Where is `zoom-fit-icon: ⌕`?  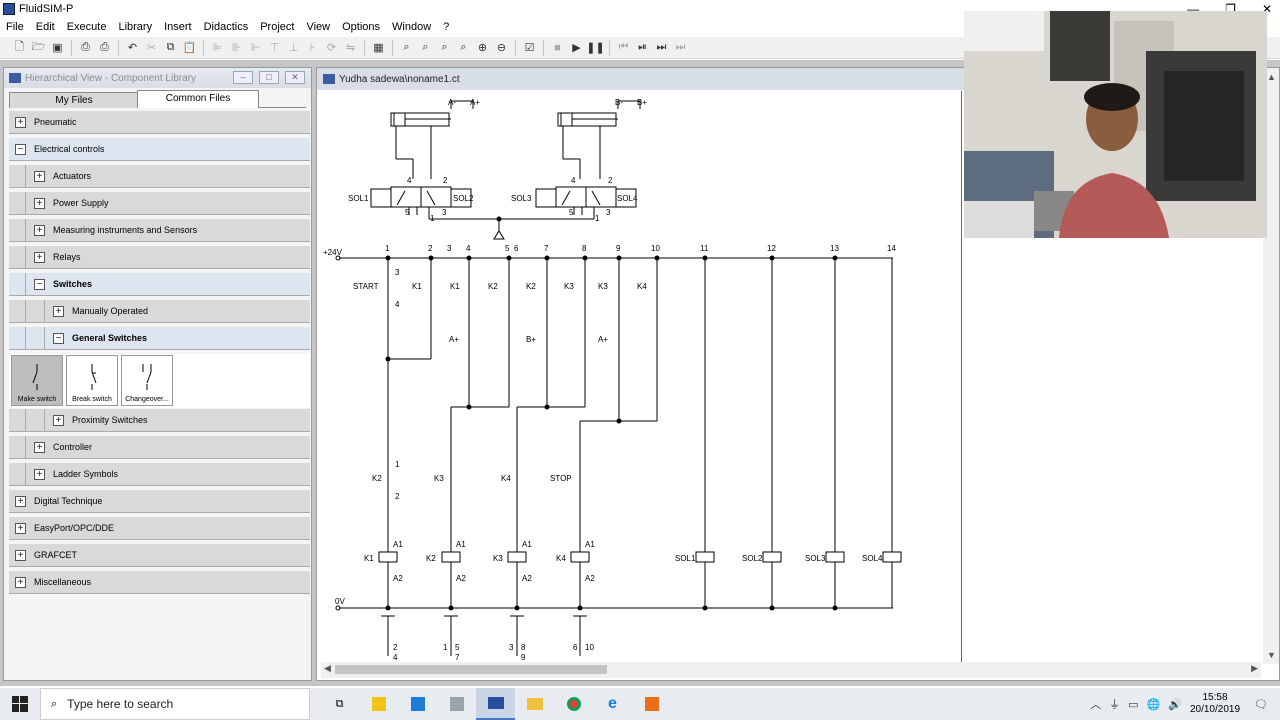 zoom-fit-icon: ⌕ is located at coordinates (406, 48).